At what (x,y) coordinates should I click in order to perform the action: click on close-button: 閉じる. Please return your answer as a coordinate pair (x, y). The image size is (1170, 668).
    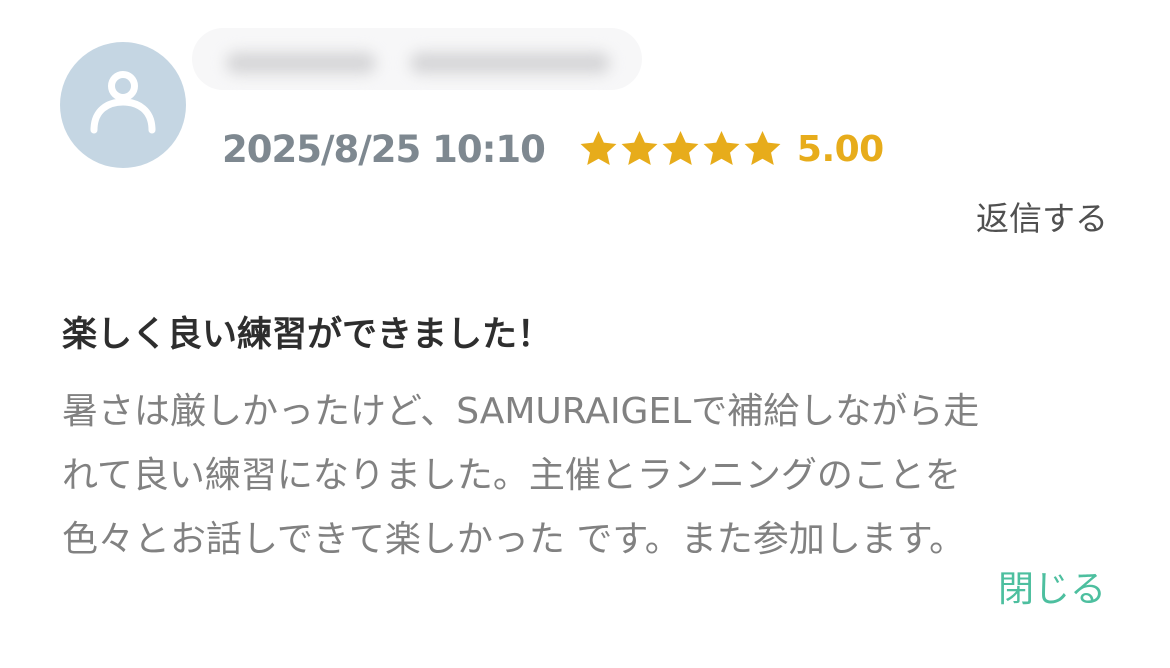
    Looking at the image, I should click on (1052, 586).